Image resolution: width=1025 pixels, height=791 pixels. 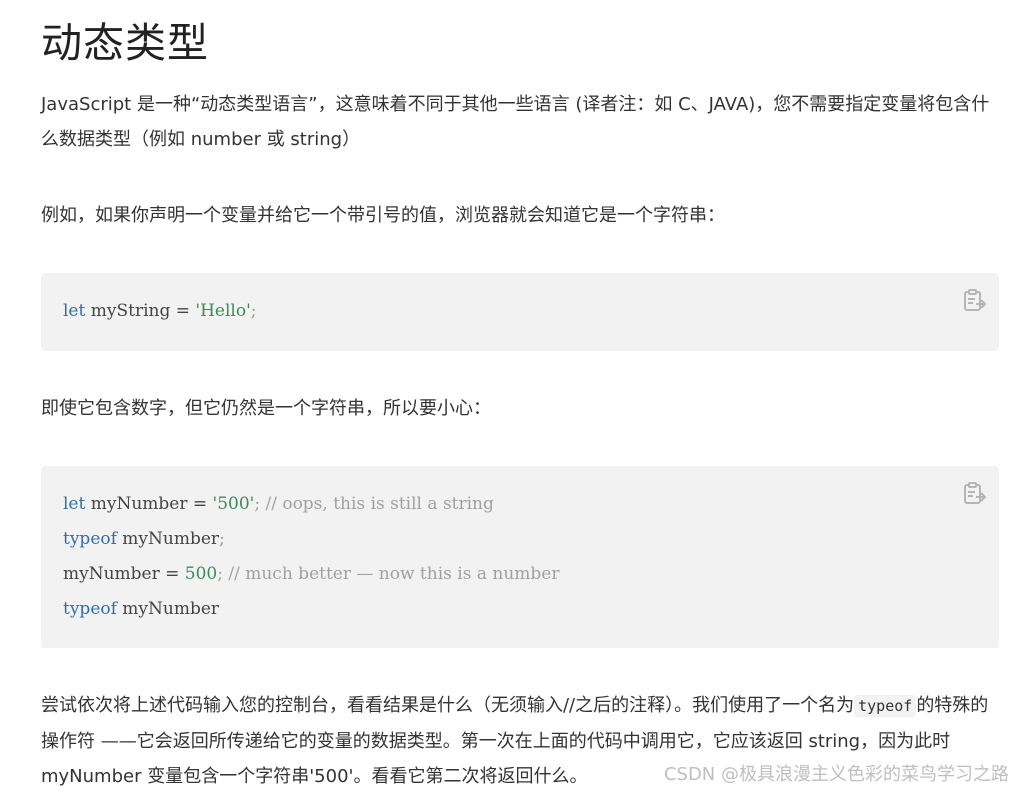 What do you see at coordinates (125, 43) in the screenshot?
I see `page-title: 动态类型` at bounding box center [125, 43].